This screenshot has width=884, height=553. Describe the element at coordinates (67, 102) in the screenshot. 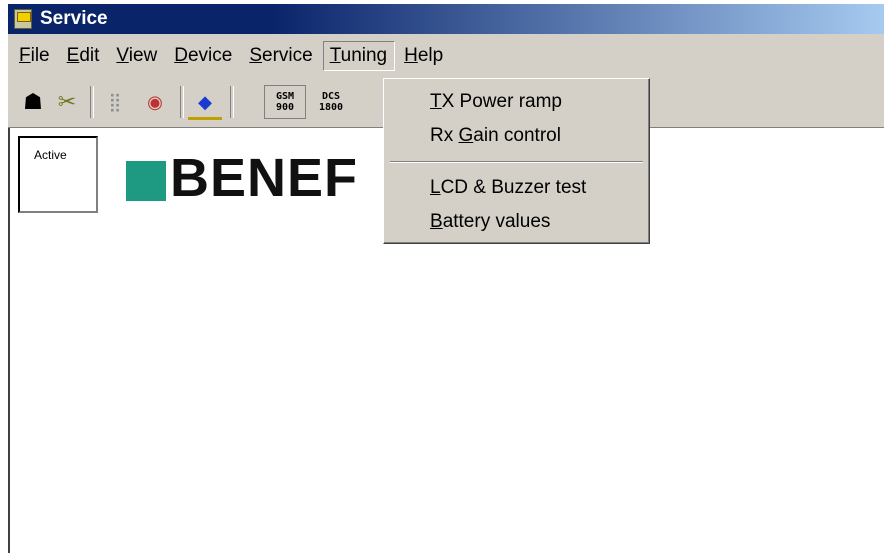

I see `satellite-icon: ✂` at that location.